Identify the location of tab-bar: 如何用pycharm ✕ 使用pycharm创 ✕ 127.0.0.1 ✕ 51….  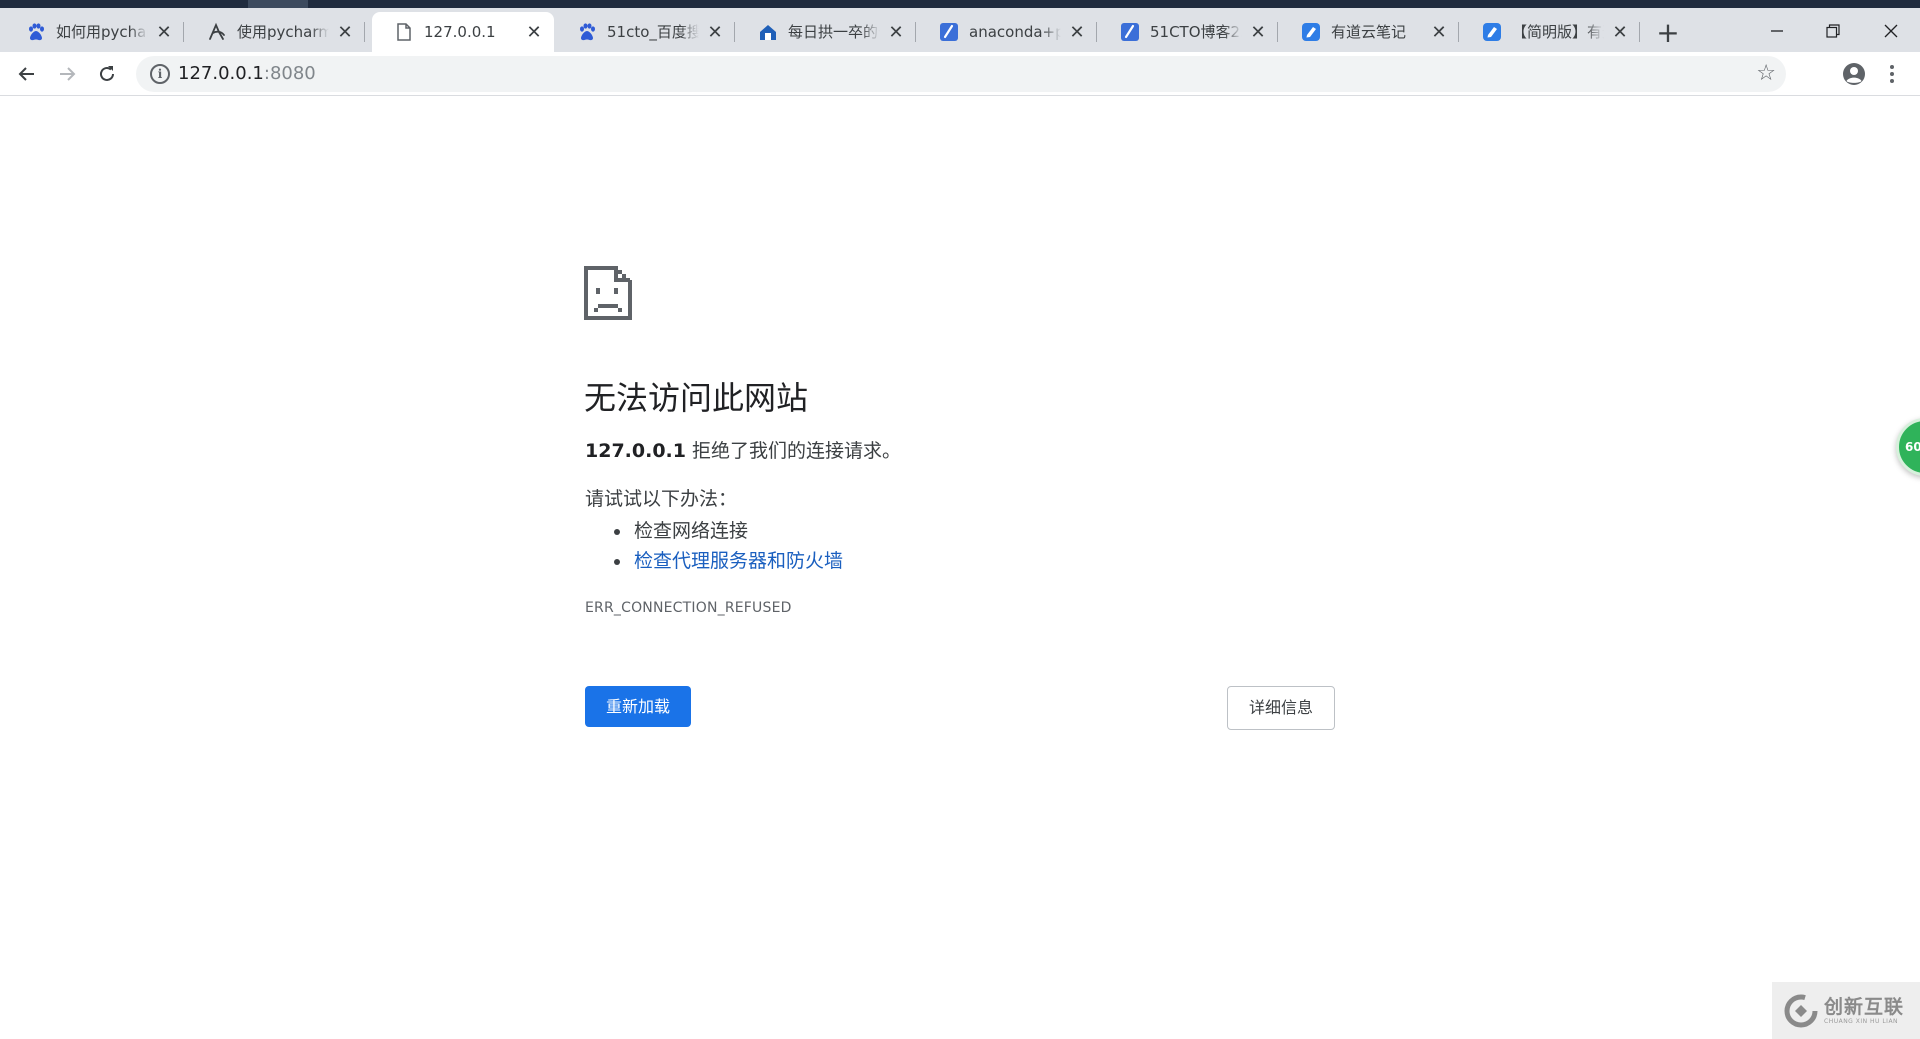
(960, 30).